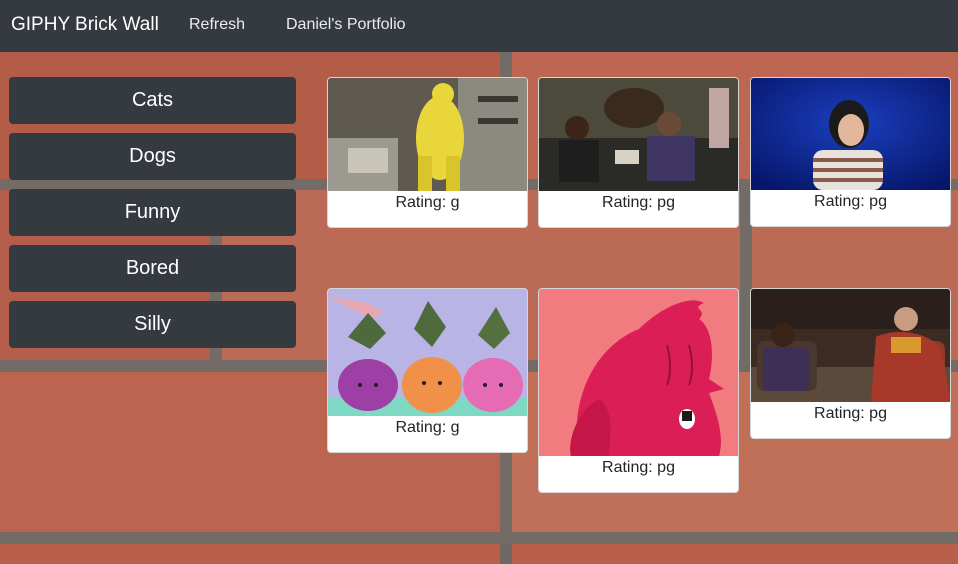 The image size is (958, 564). What do you see at coordinates (346, 25) in the screenshot?
I see `portfolio-link: Daniel's Portfolio` at bounding box center [346, 25].